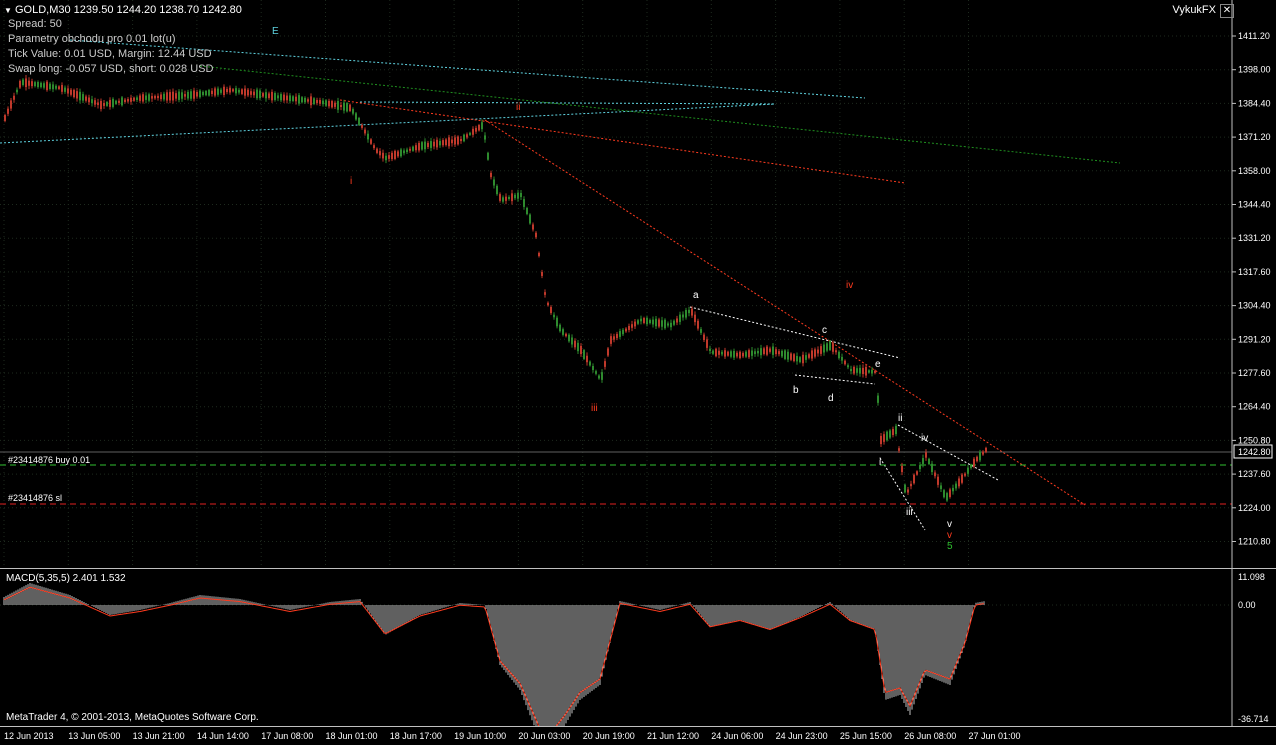 This screenshot has height=745, width=1276. What do you see at coordinates (949, 524) in the screenshot?
I see `wave-label-small-v: v` at bounding box center [949, 524].